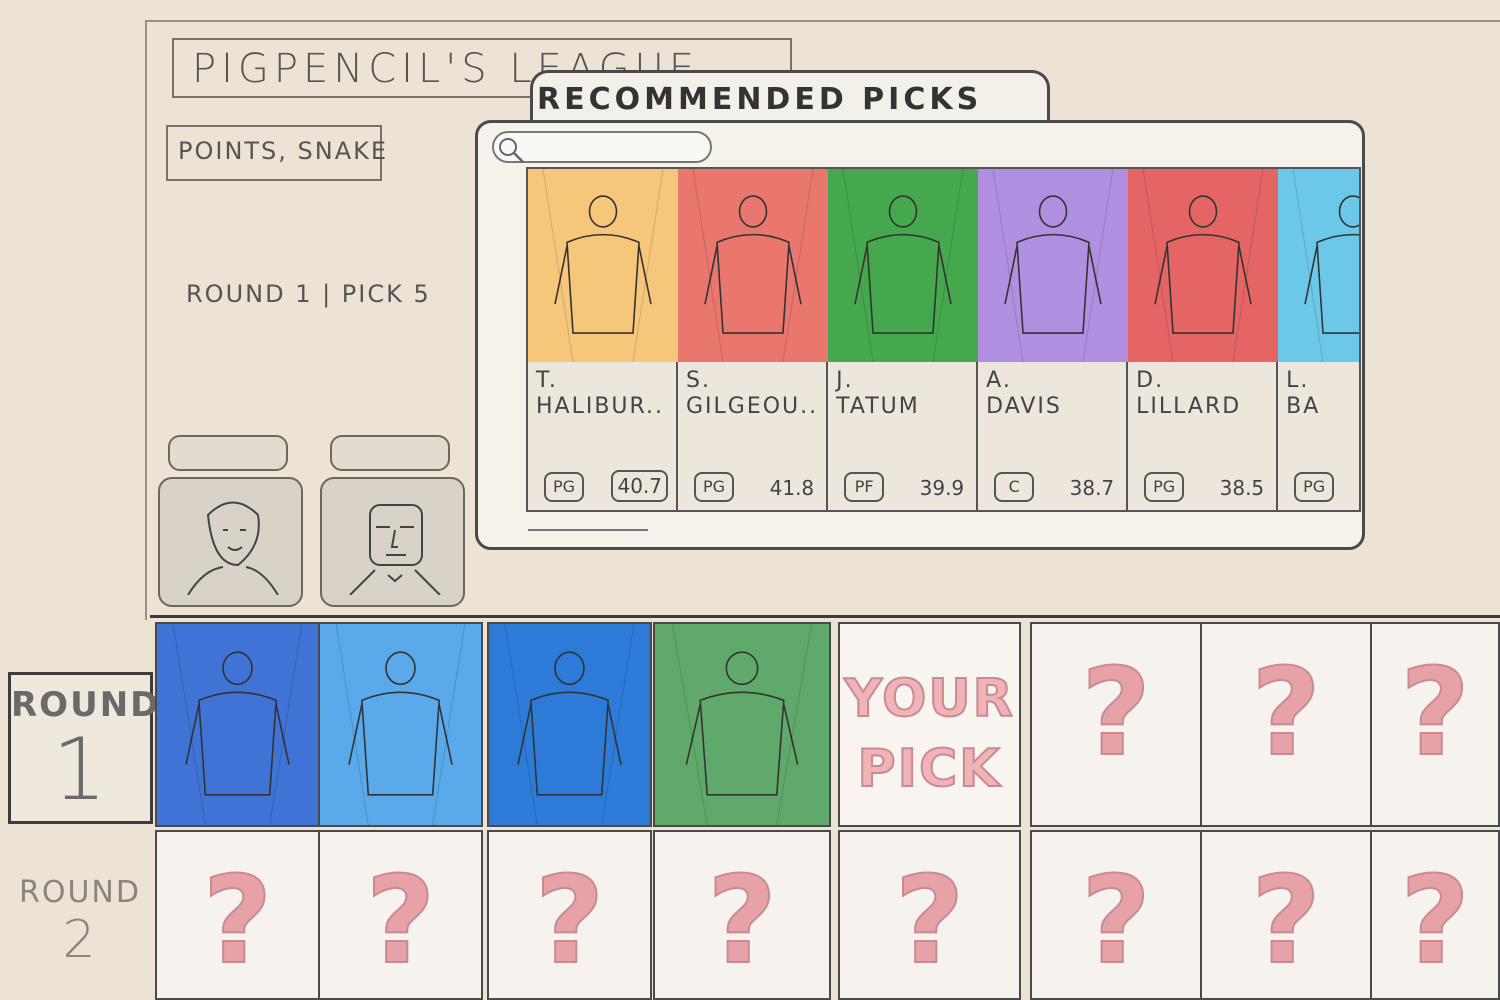  Describe the element at coordinates (511, 150) in the screenshot. I see `magnifier-icon` at that location.